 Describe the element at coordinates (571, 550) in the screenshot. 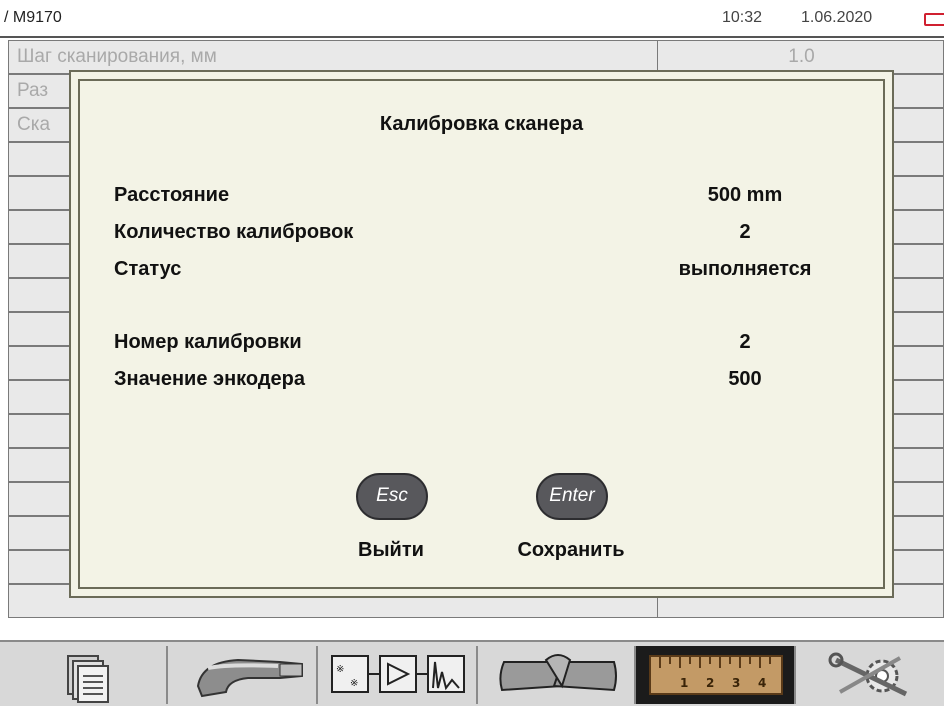

I see `save-label: Сохранить` at that location.